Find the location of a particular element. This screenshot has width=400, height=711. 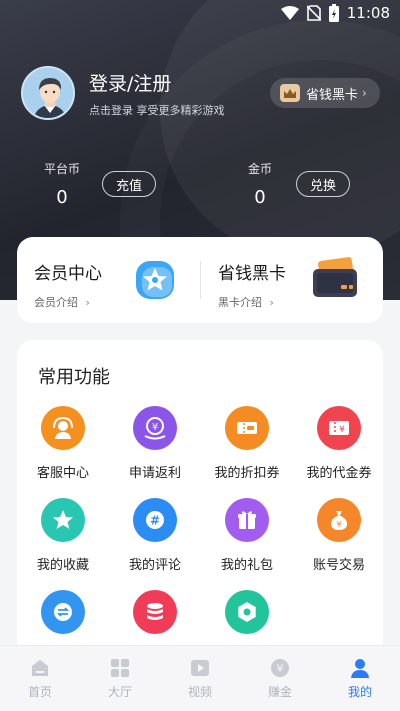

gold-coin-label: 金币 is located at coordinates (259, 169).